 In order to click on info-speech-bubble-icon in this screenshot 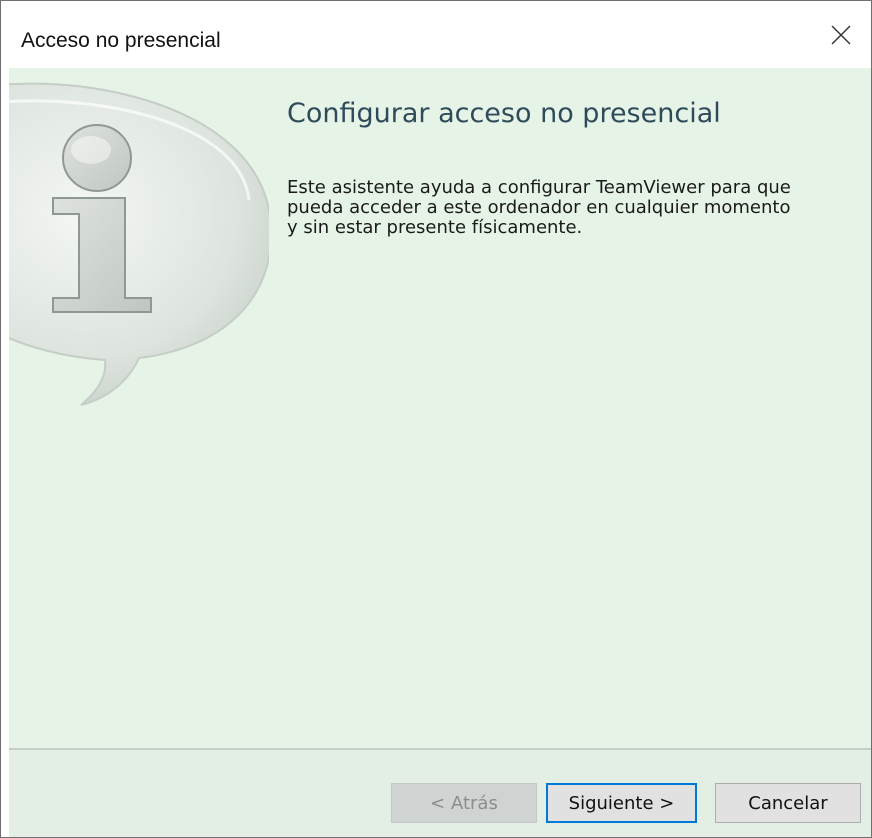, I will do `click(139, 244)`.